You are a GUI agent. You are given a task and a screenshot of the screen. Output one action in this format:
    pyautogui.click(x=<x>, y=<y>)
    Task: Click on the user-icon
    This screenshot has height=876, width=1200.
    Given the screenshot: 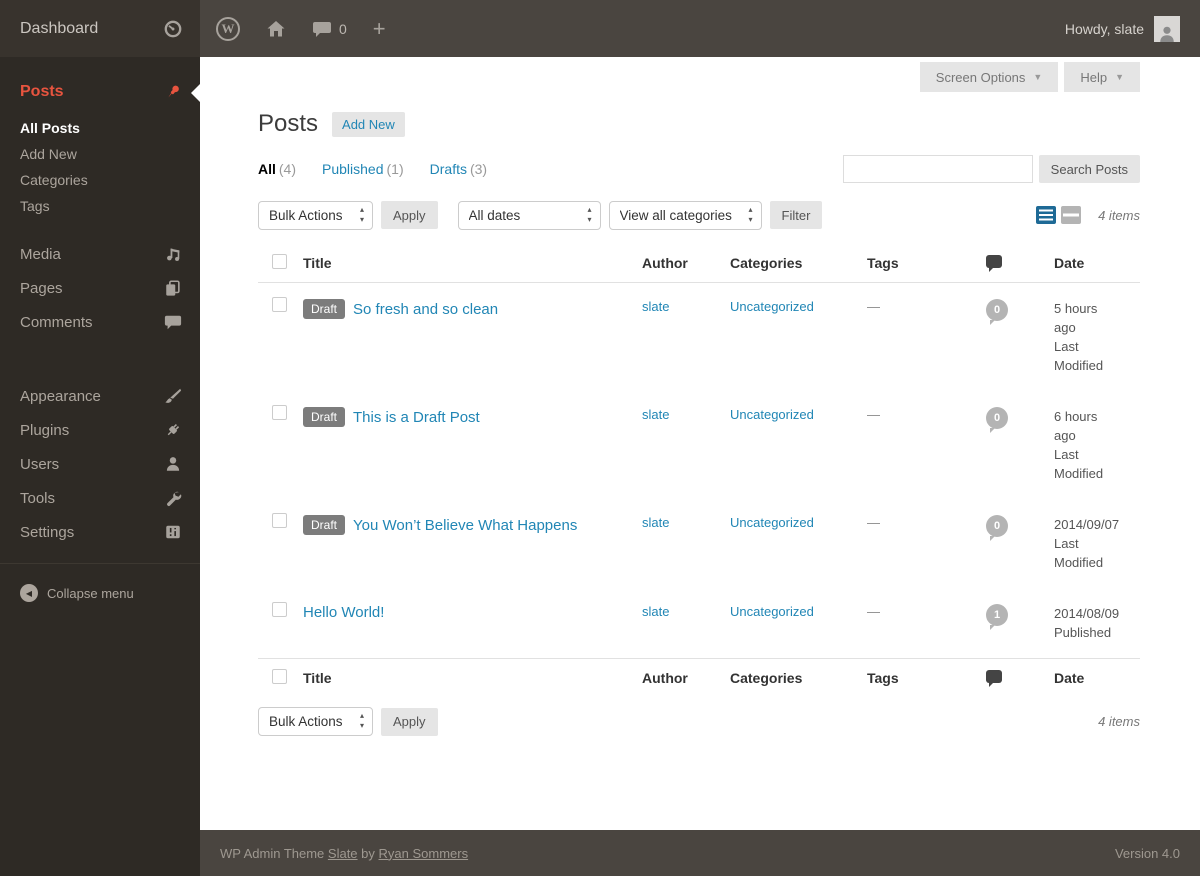 What is the action you would take?
    pyautogui.click(x=173, y=464)
    